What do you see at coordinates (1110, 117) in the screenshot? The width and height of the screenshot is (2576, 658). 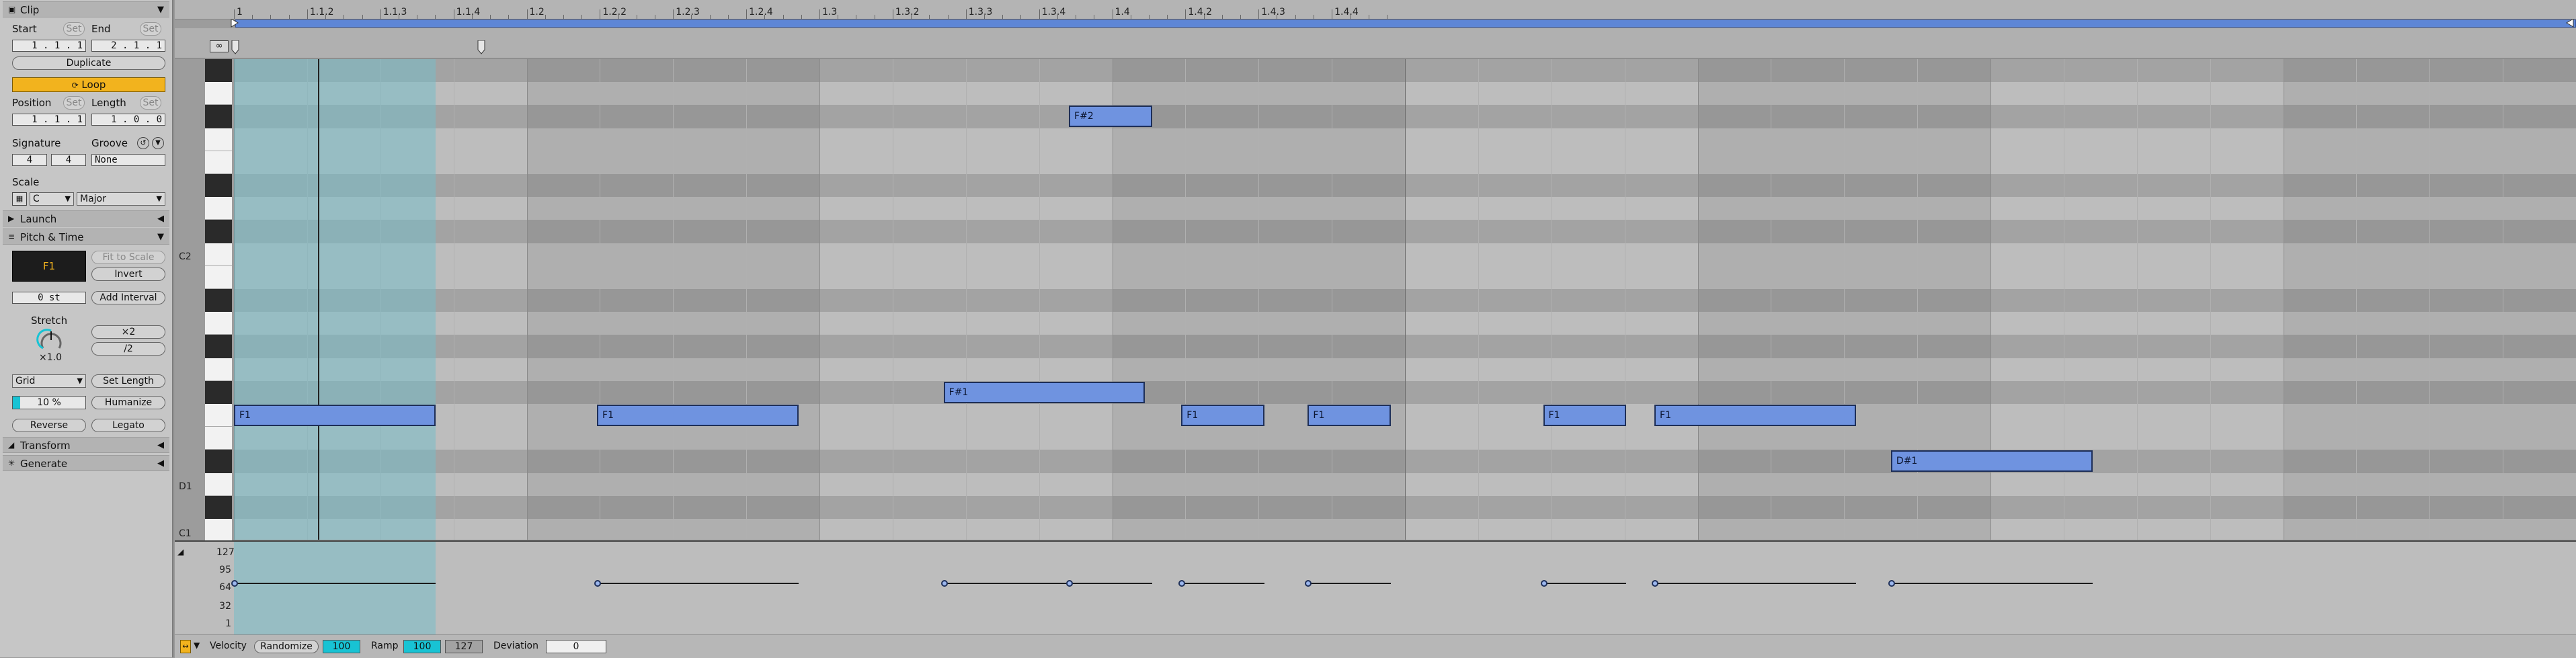 I see `midi-note: F#2` at bounding box center [1110, 117].